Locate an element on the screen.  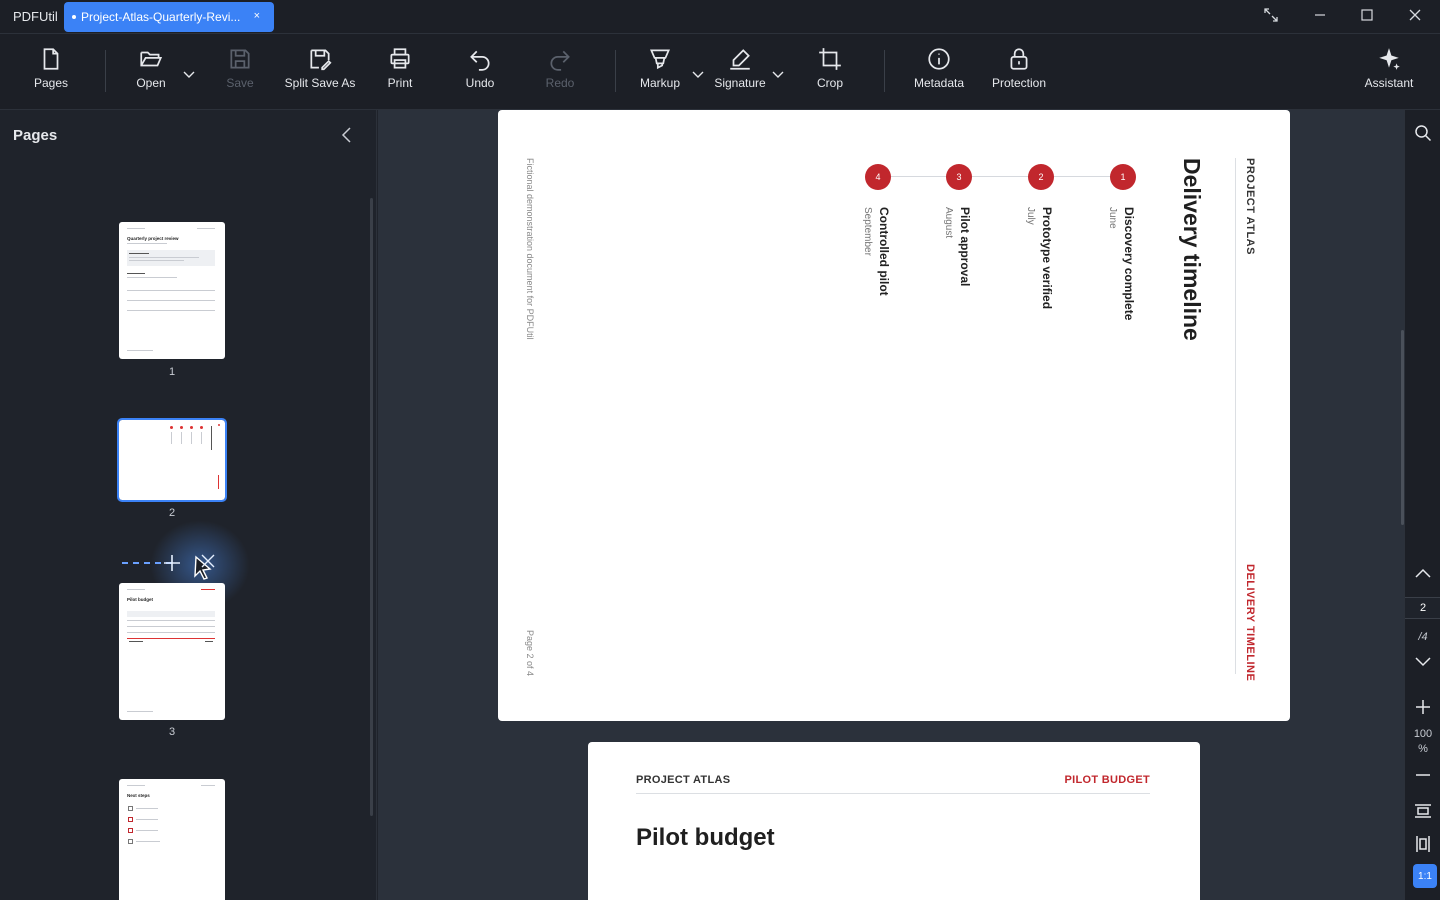
thumbnail-heading: Next steps is located at coordinates (138, 795).